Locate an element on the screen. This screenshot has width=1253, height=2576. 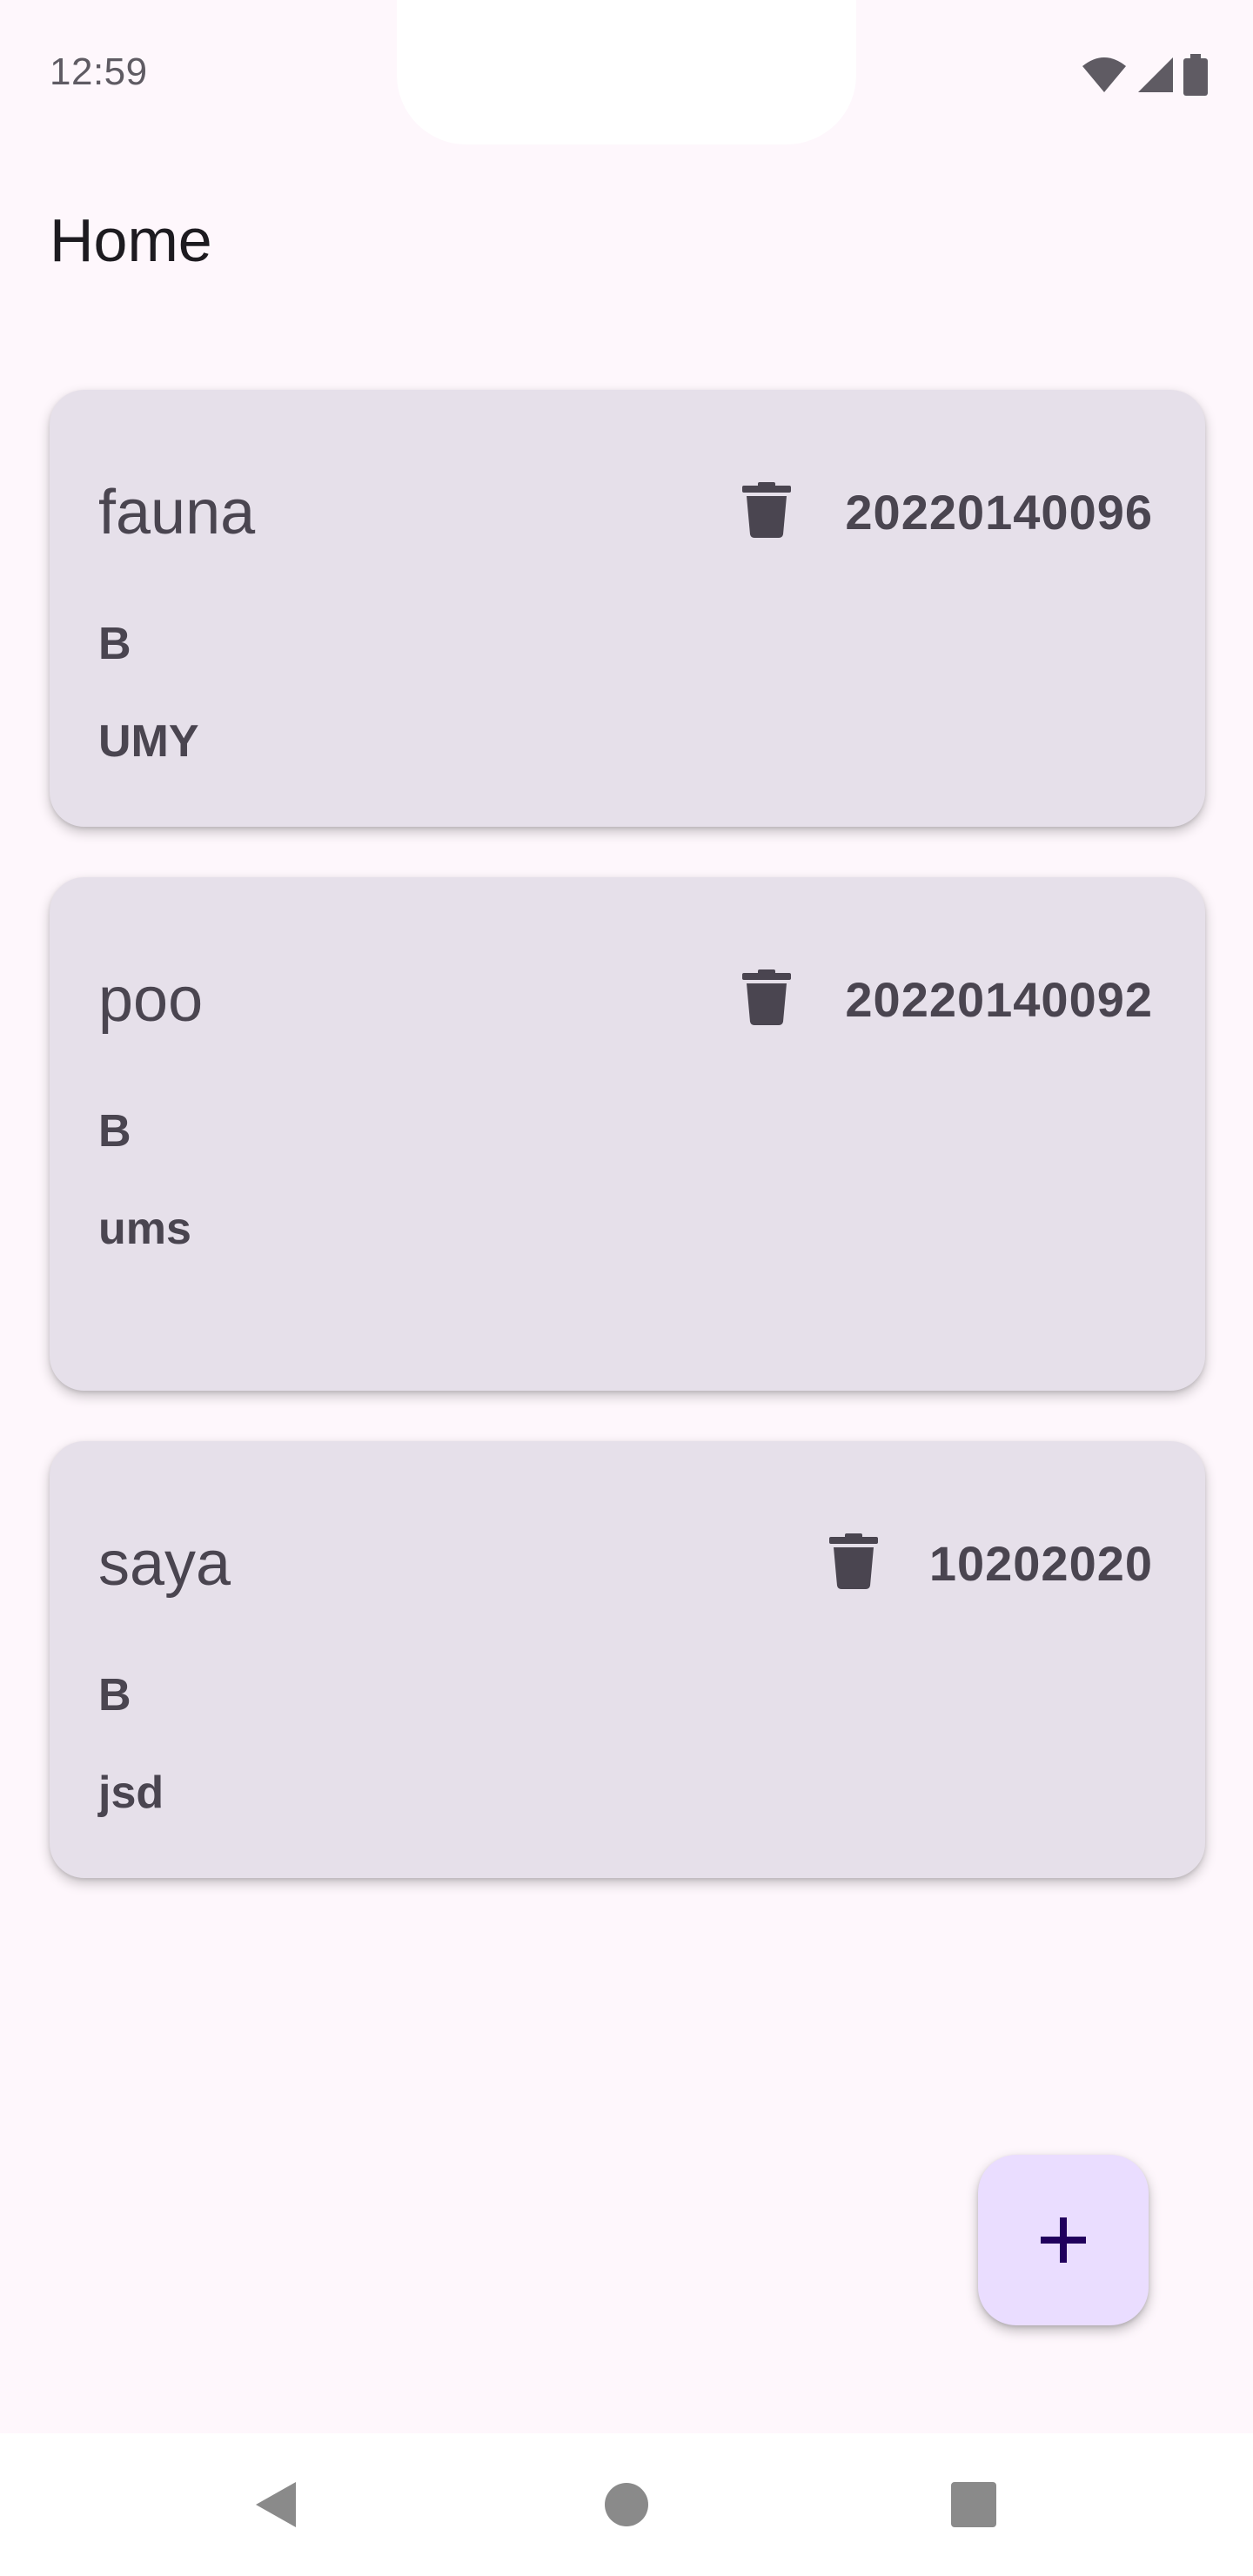
card-line-2: UMY is located at coordinates (148, 741).